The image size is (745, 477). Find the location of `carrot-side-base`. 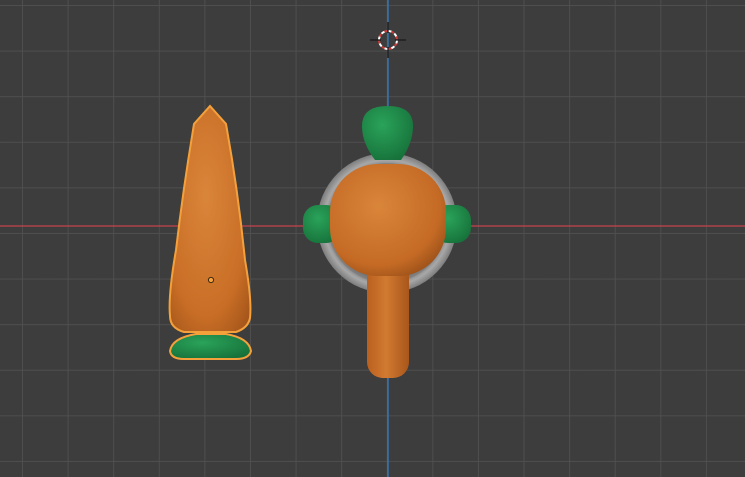

carrot-side-base is located at coordinates (210, 346).